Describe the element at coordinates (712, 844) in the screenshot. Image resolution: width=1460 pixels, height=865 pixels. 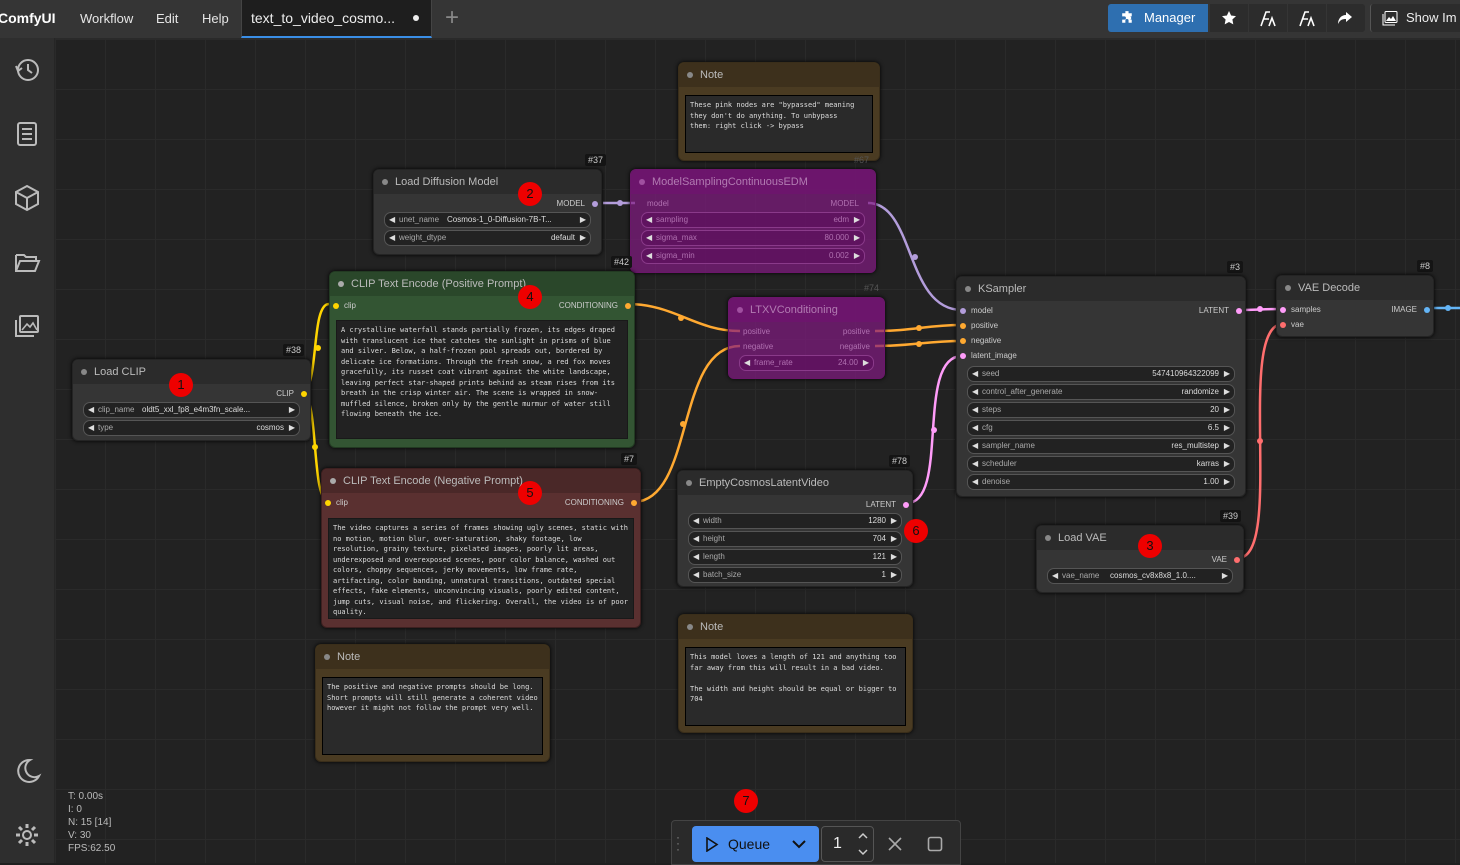
I see `play-icon` at that location.